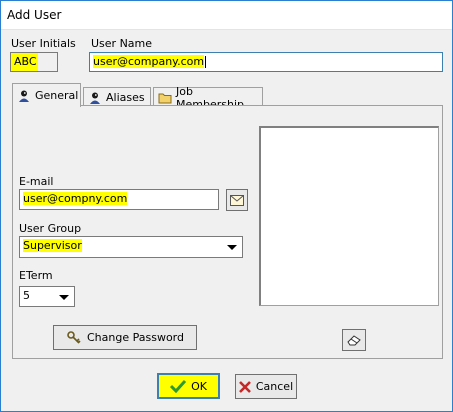  Describe the element at coordinates (135, 337) in the screenshot. I see `change-password-label: Change Password` at that location.